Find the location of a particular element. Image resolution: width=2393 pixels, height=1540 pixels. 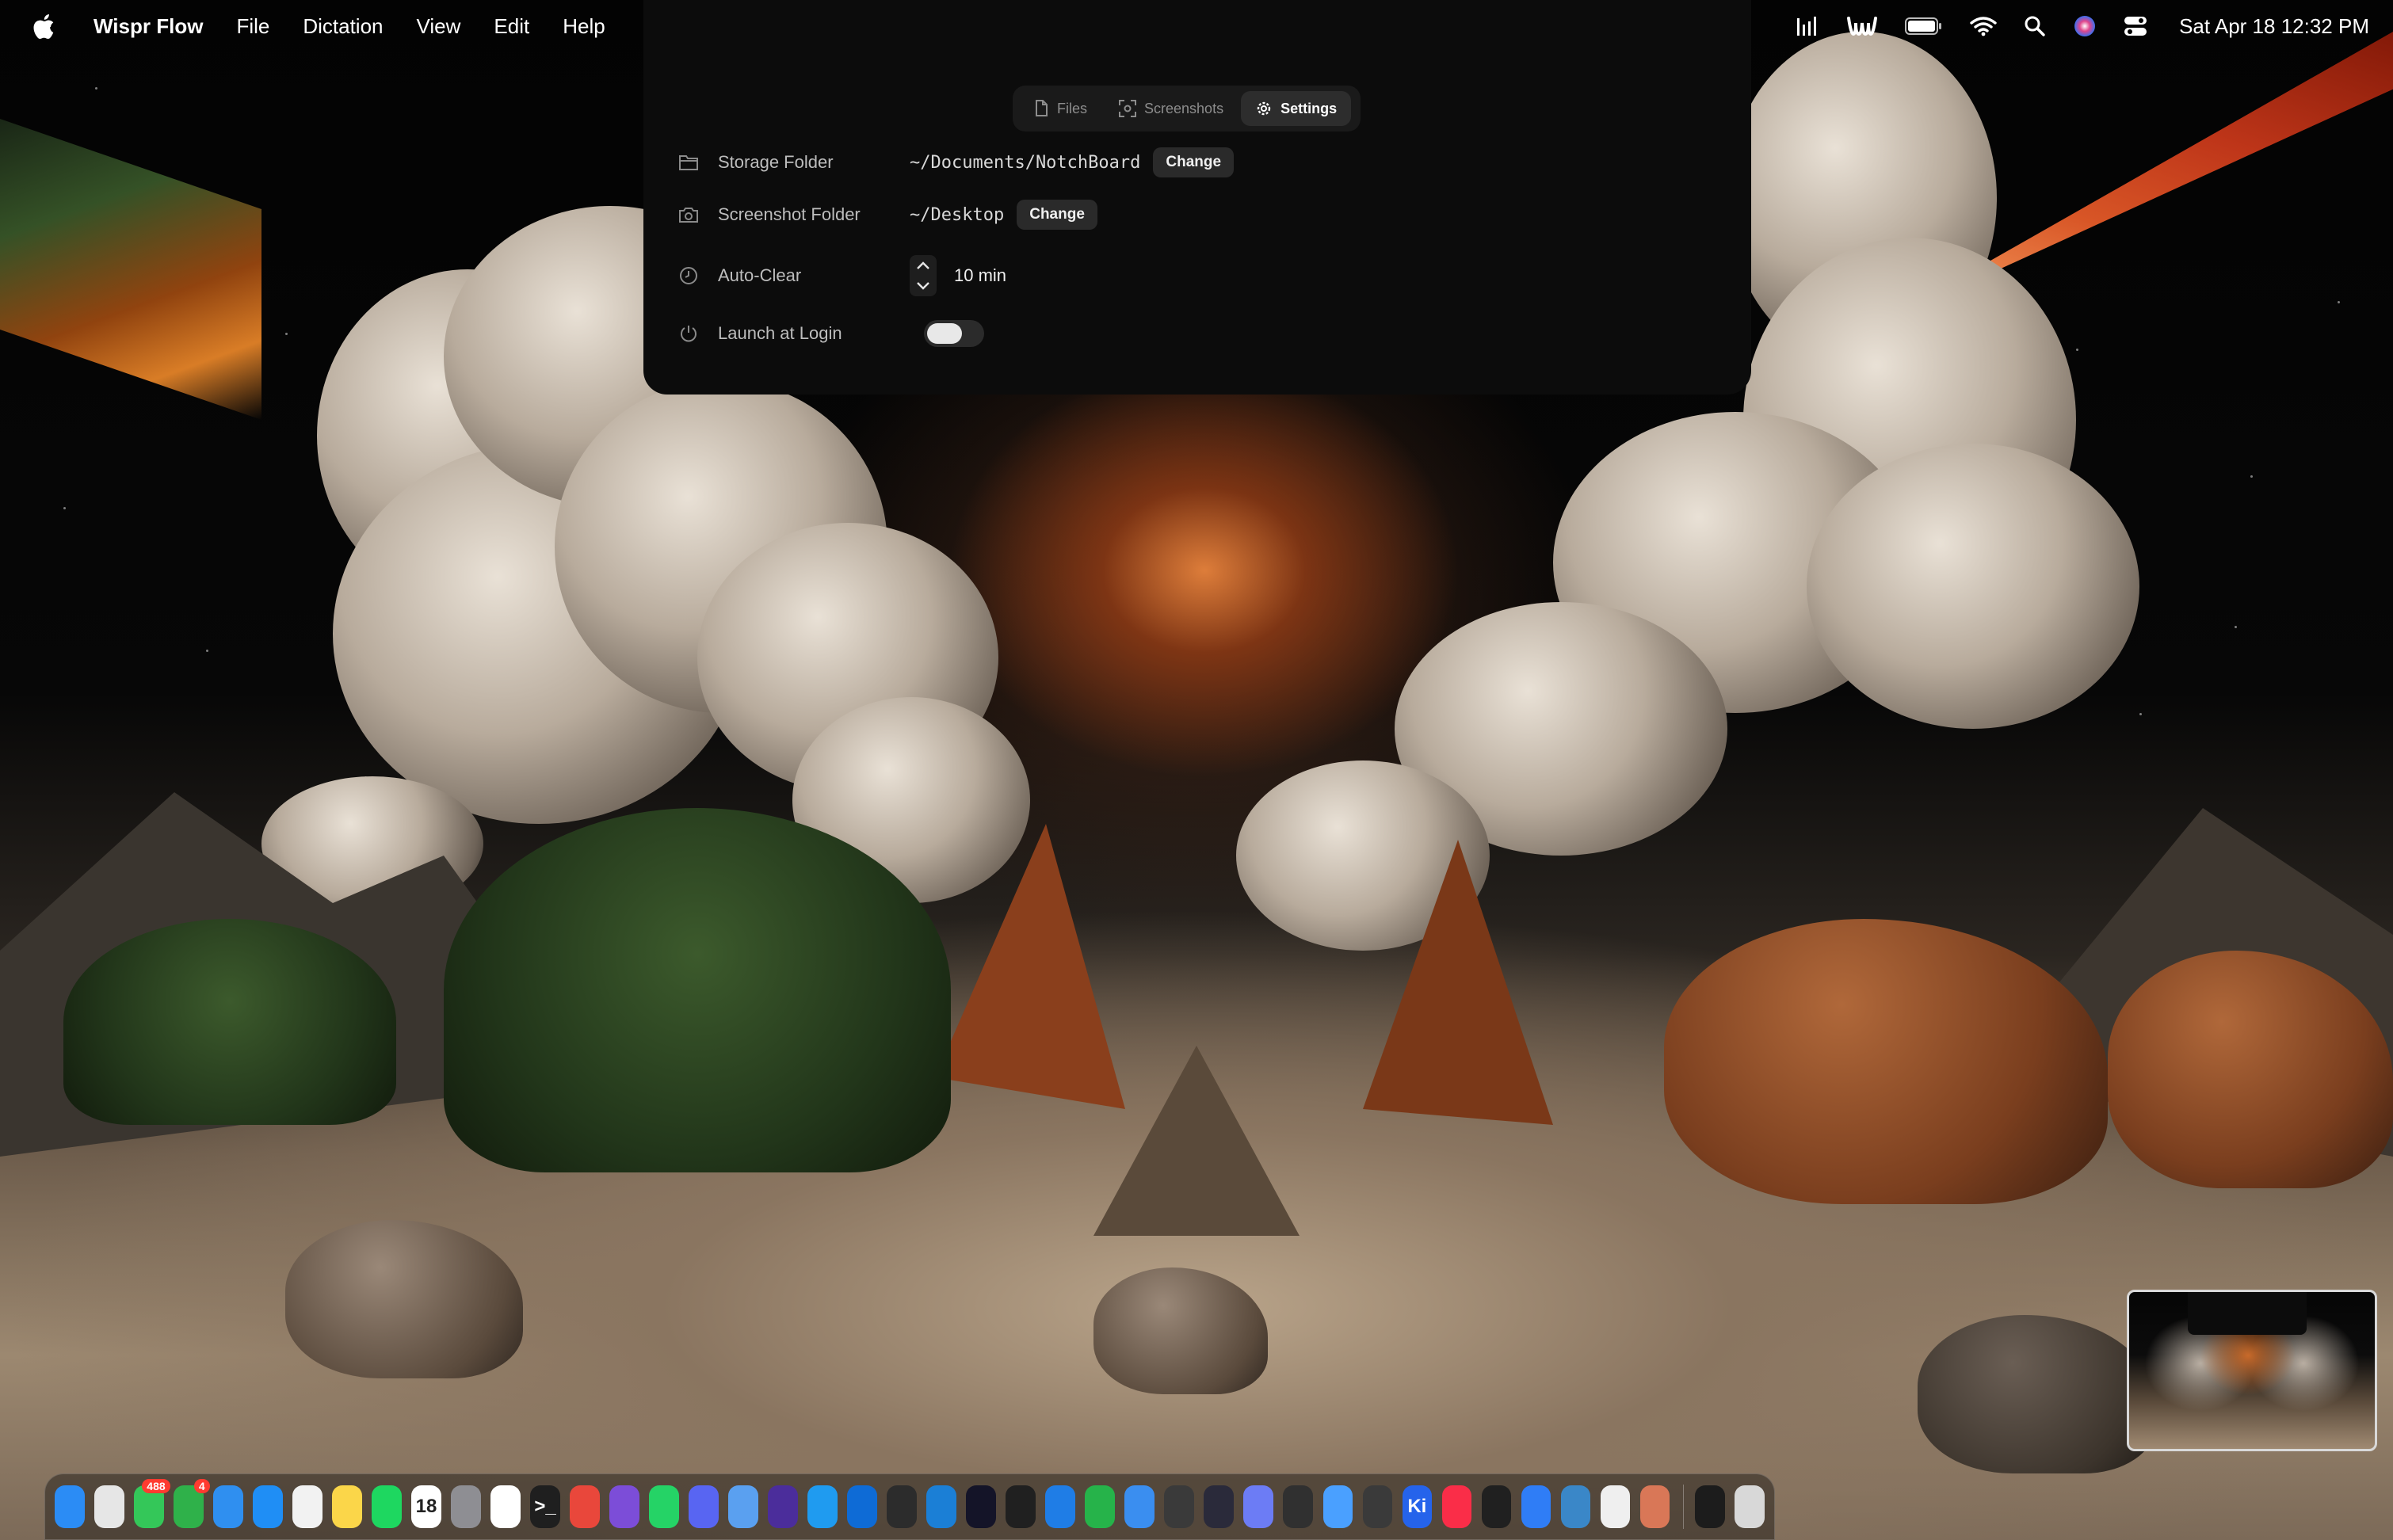

search-icon is located at coordinates (2035, 26).